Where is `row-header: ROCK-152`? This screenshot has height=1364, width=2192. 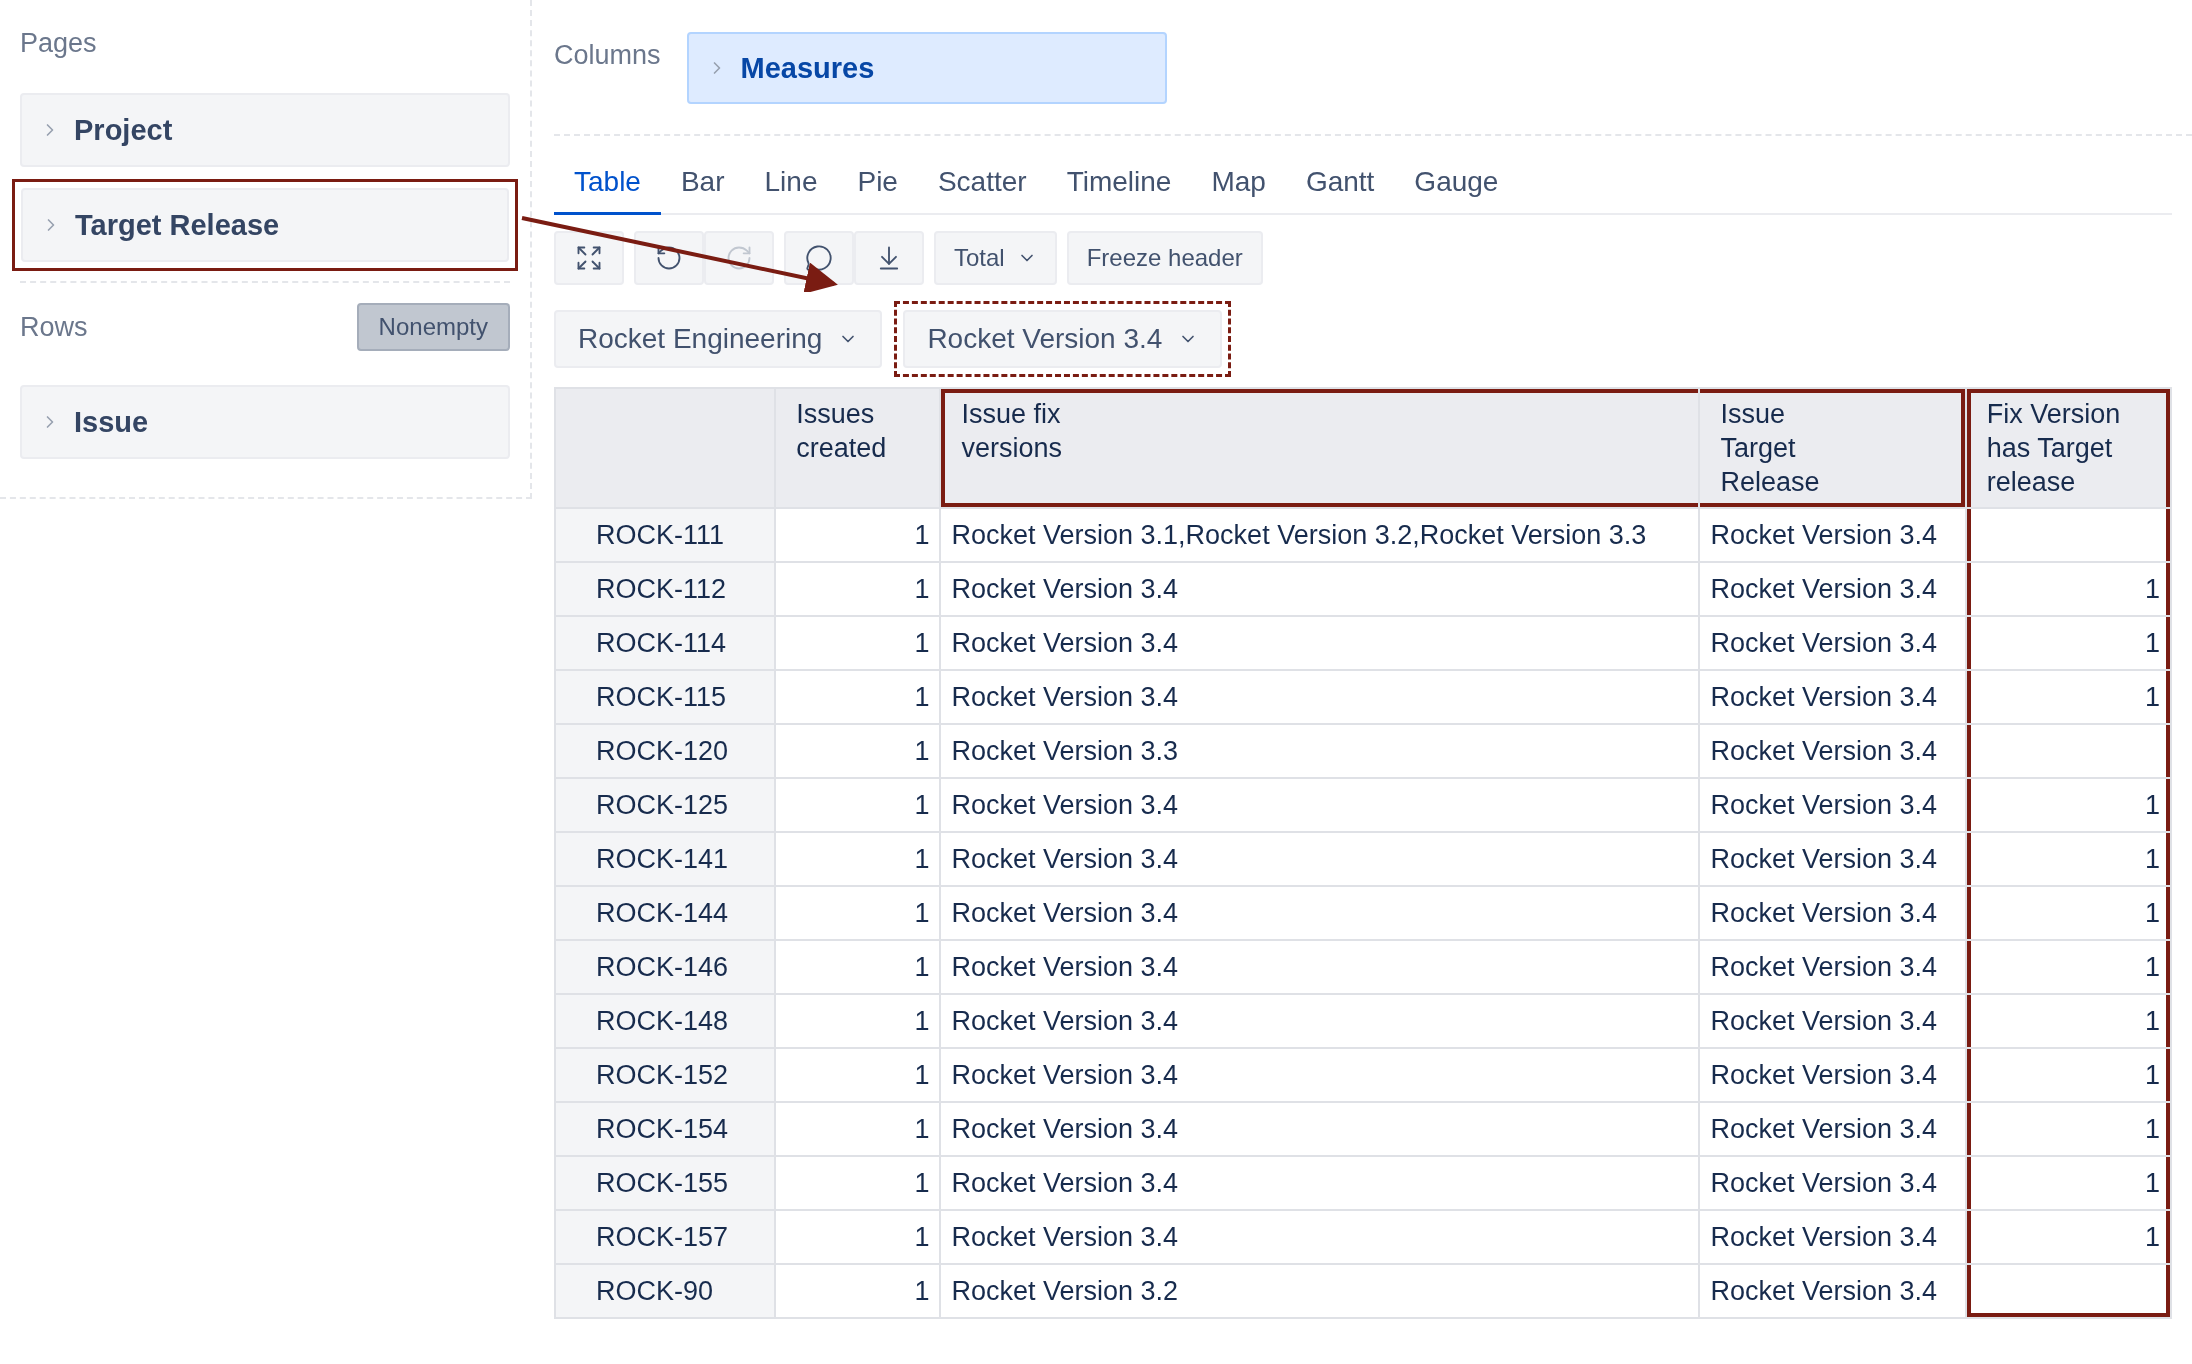 row-header: ROCK-152 is located at coordinates (665, 1075).